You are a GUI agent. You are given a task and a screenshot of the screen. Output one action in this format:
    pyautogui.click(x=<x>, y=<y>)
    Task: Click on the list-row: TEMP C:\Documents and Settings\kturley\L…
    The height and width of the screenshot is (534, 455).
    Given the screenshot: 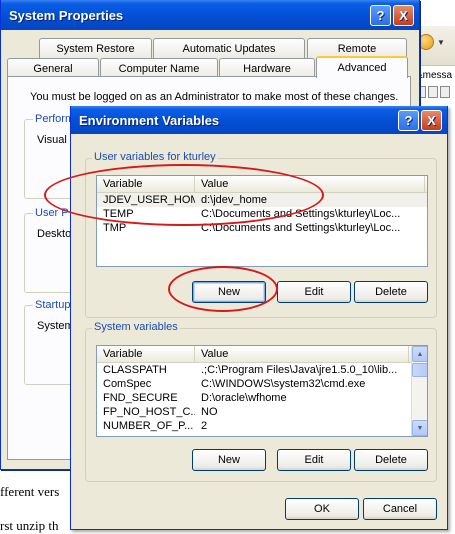 What is the action you would take?
    pyautogui.click(x=262, y=214)
    